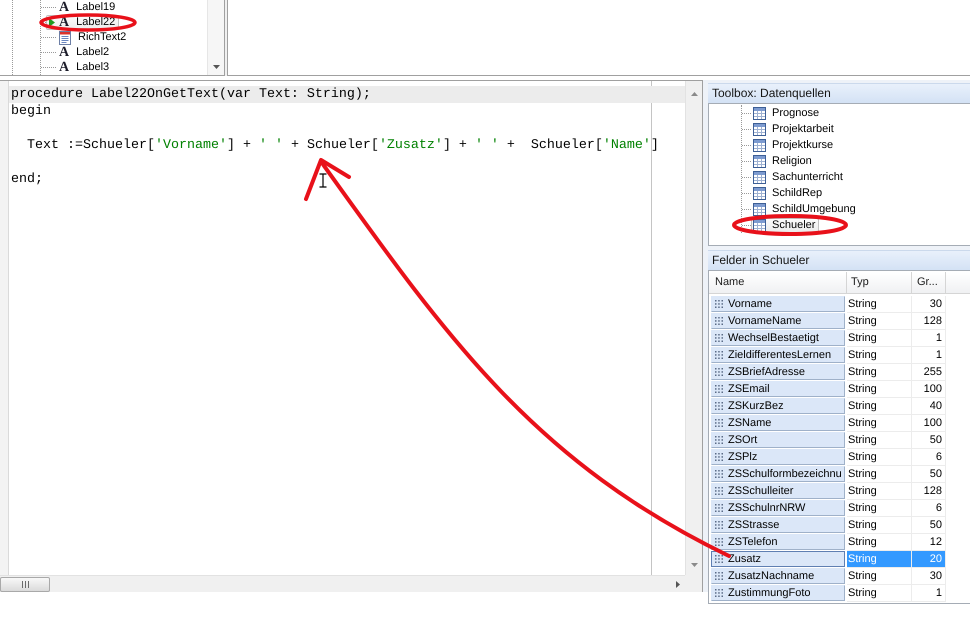  What do you see at coordinates (342, 583) in the screenshot?
I see `horizontal-scrollbar` at bounding box center [342, 583].